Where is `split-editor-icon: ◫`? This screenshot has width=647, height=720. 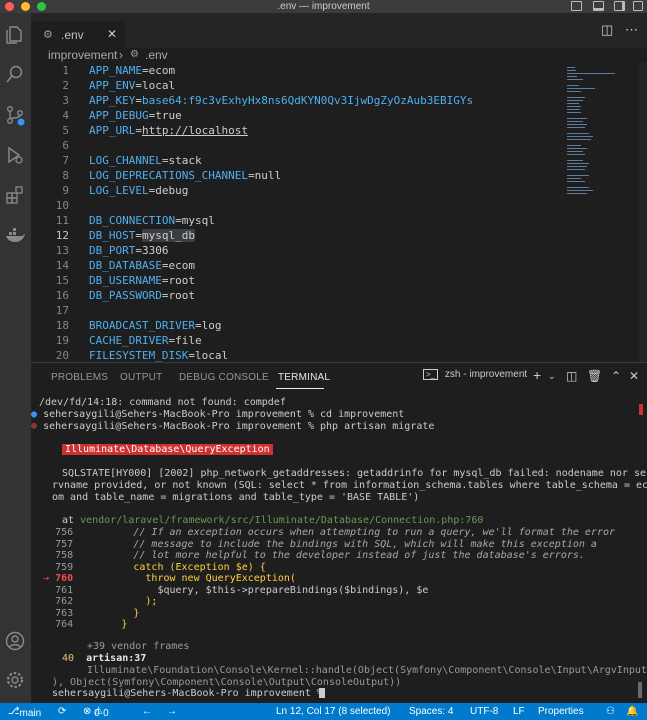
split-editor-icon: ◫ is located at coordinates (607, 30).